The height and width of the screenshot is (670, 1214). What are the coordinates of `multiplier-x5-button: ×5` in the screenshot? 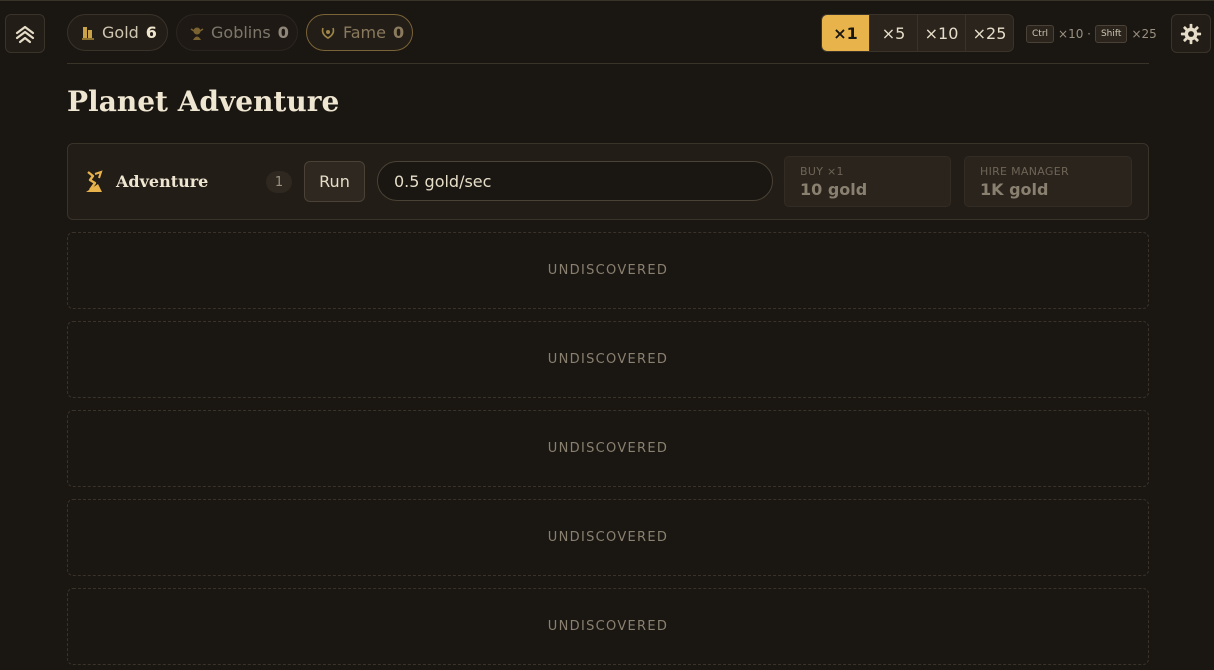 It's located at (893, 33).